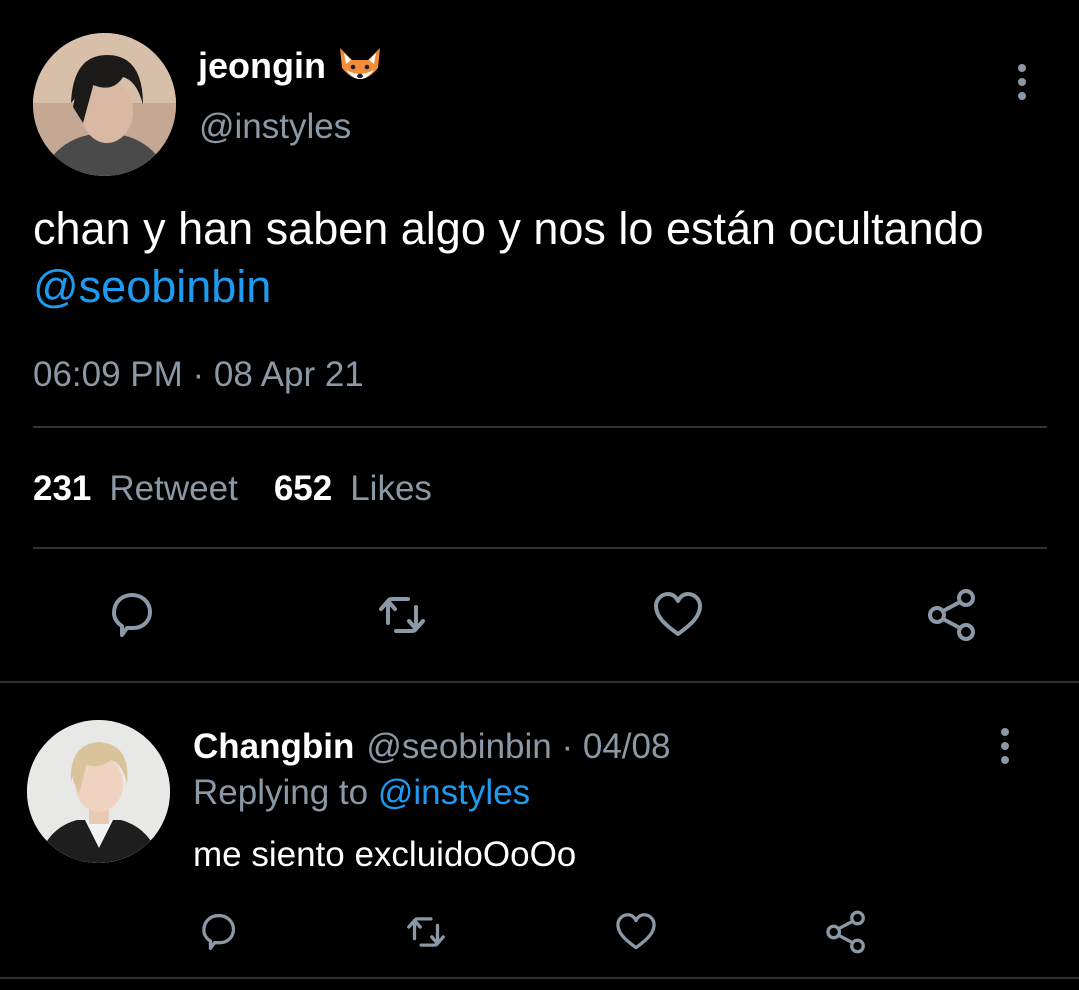  I want to click on fox-face-icon, so click(360, 66).